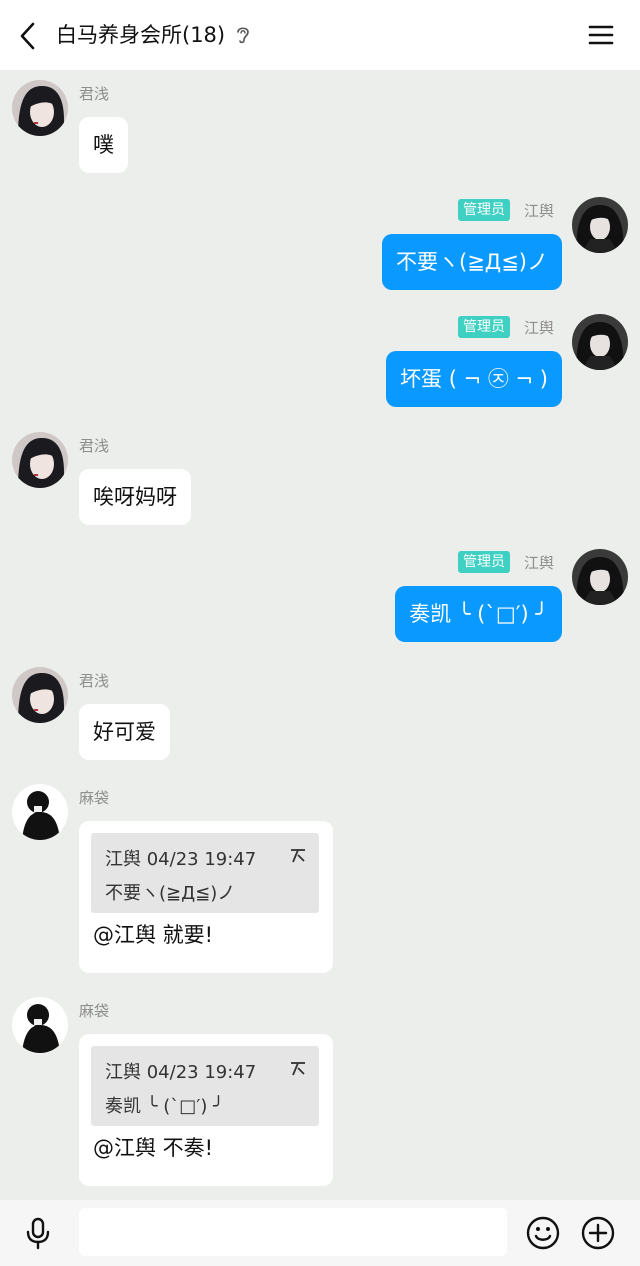 Image resolution: width=640 pixels, height=1266 pixels. Describe the element at coordinates (320, 245) in the screenshot. I see `message-item: 管理员 江舆 不要ヽ(≧Д≦)ノ` at that location.